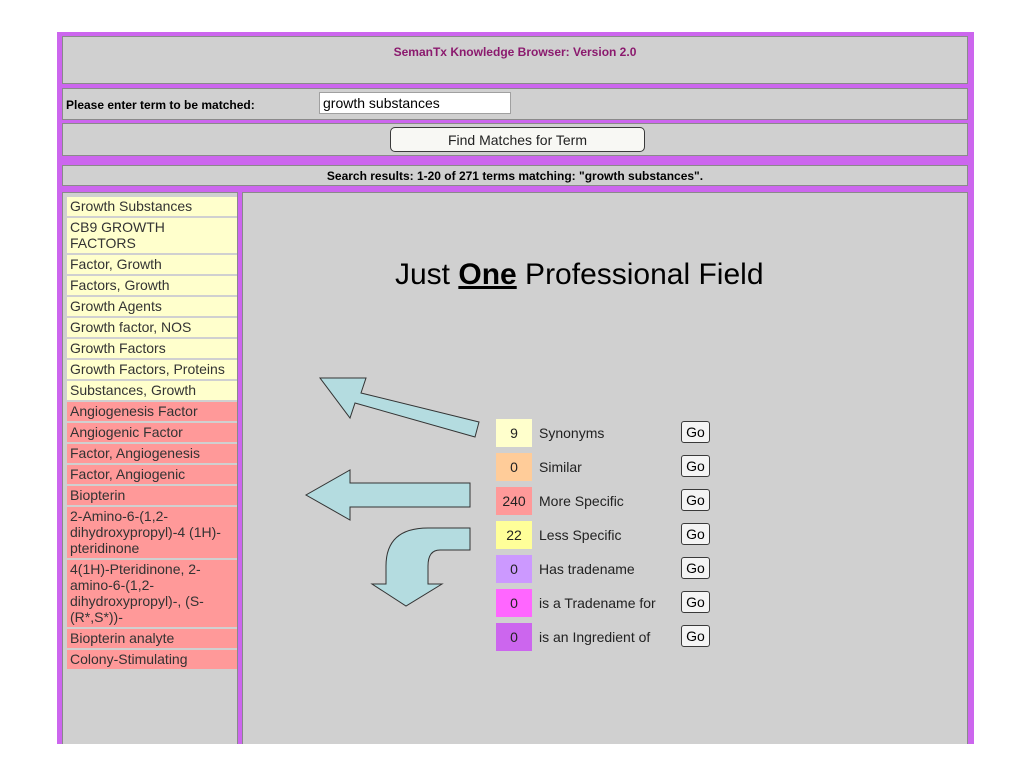  Describe the element at coordinates (514, 433) in the screenshot. I see `category-count: 9` at that location.